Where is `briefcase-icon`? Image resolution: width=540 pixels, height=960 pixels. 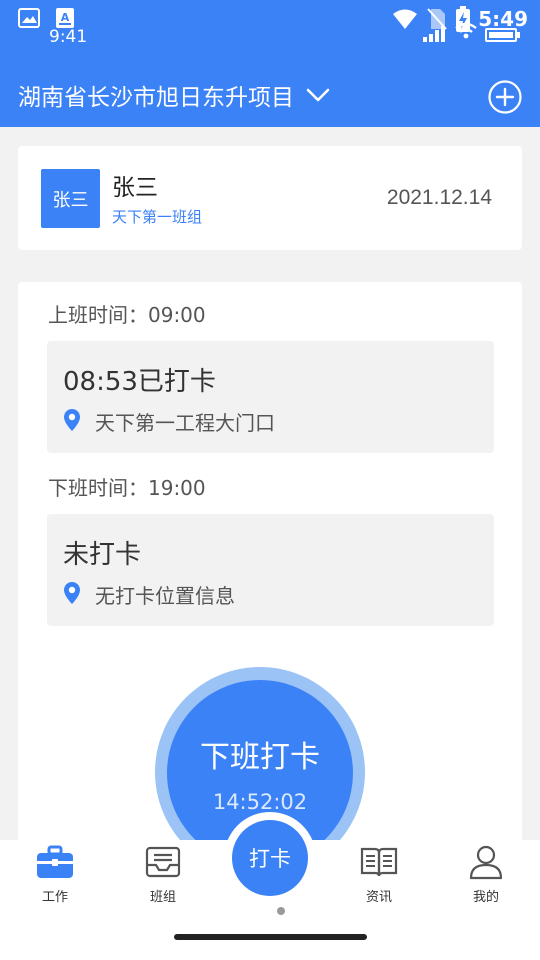 briefcase-icon is located at coordinates (55, 861).